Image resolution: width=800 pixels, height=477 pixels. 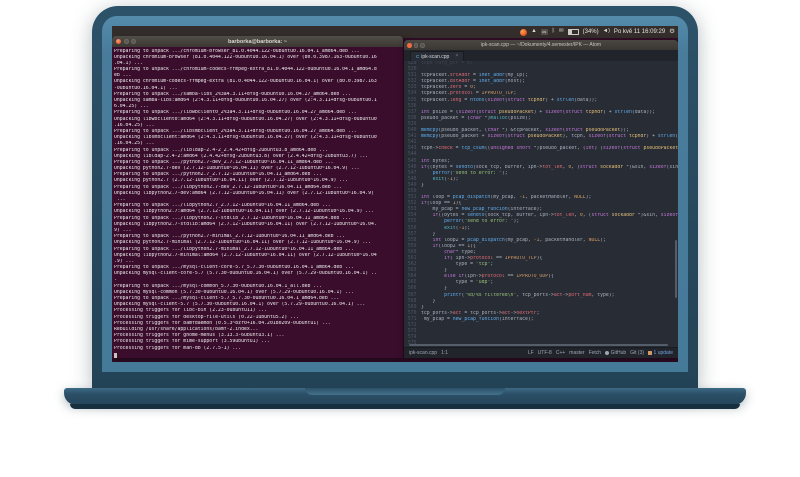 I want to click on atom-window-controls, so click(x=416, y=45).